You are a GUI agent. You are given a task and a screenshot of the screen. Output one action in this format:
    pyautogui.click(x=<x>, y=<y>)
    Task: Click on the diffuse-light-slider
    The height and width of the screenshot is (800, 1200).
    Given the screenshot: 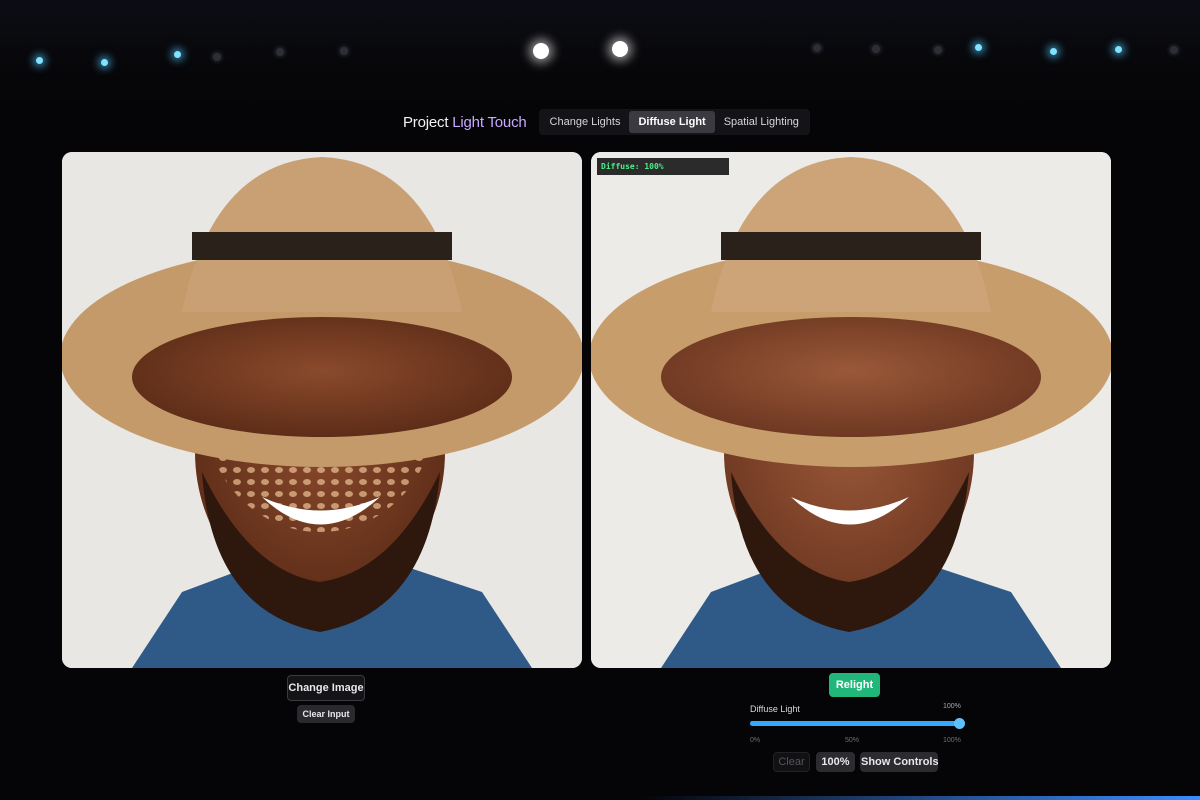 What is the action you would take?
    pyautogui.click(x=857, y=723)
    